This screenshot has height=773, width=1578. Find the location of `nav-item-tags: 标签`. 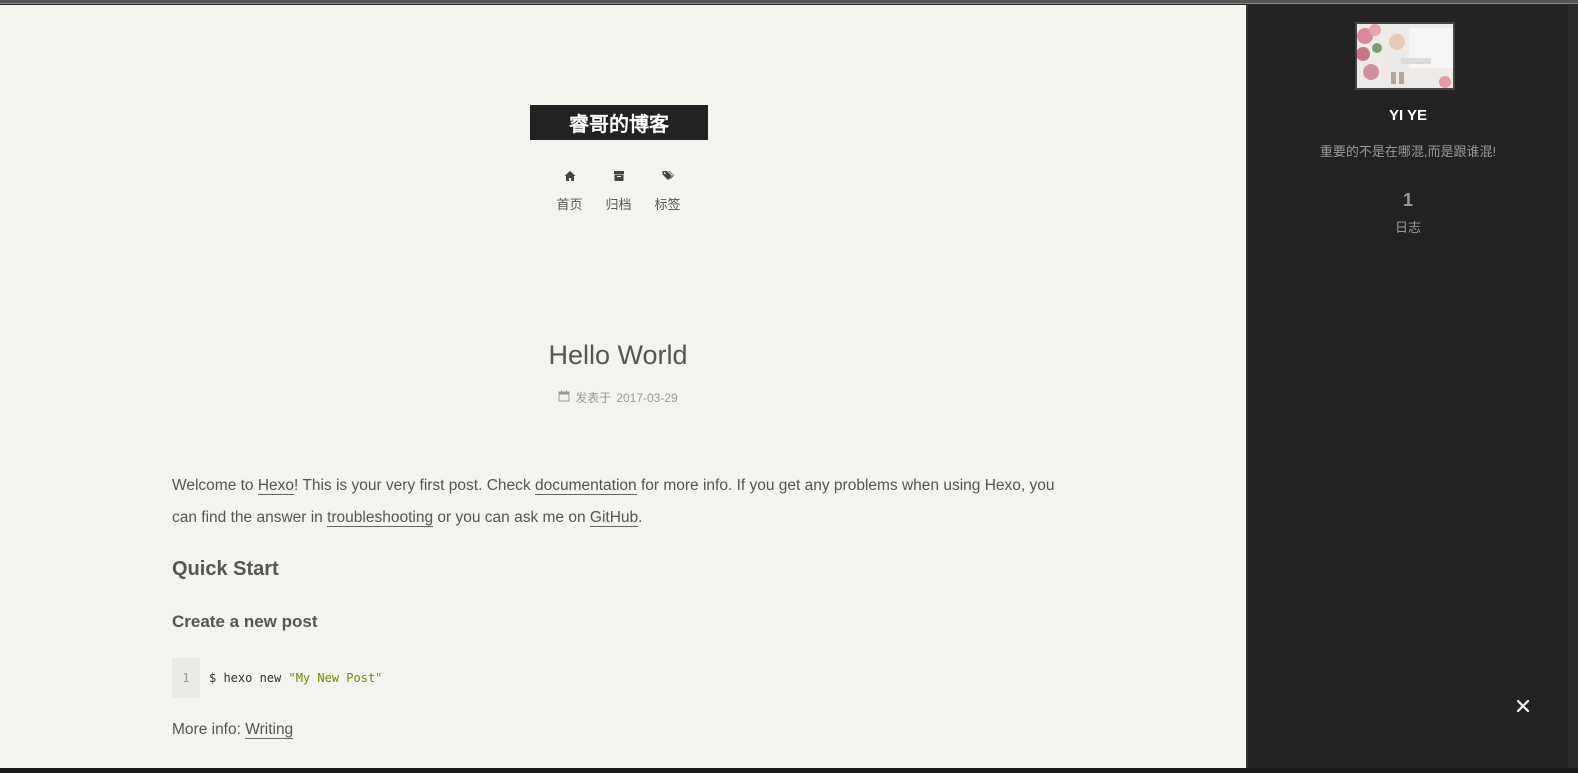

nav-item-tags: 标签 is located at coordinates (667, 191).